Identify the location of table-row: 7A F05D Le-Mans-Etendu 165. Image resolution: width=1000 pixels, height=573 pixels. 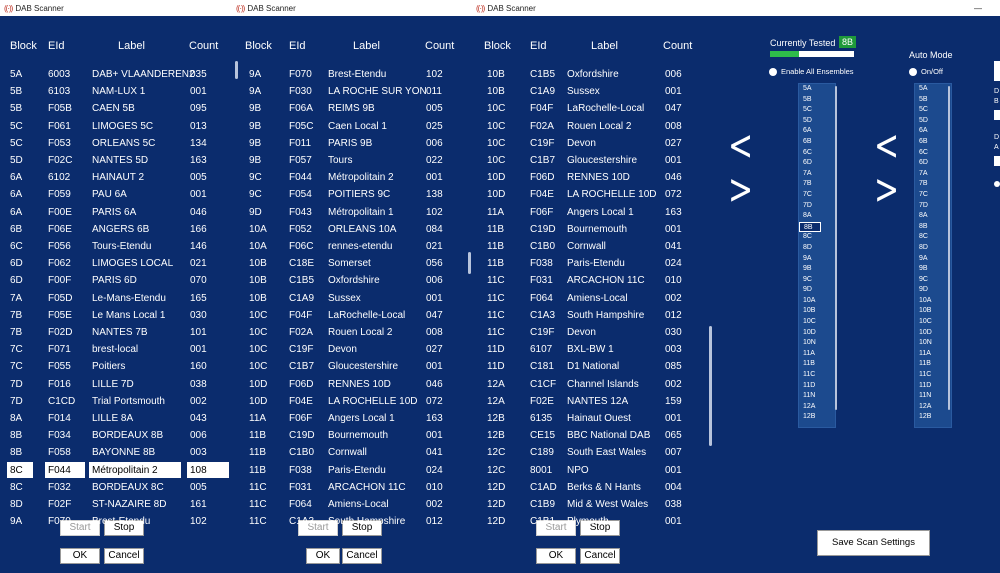
(115, 298).